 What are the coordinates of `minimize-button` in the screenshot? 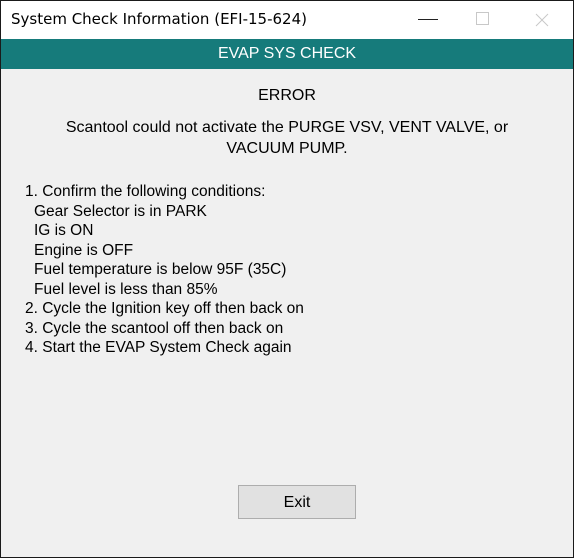 It's located at (428, 20).